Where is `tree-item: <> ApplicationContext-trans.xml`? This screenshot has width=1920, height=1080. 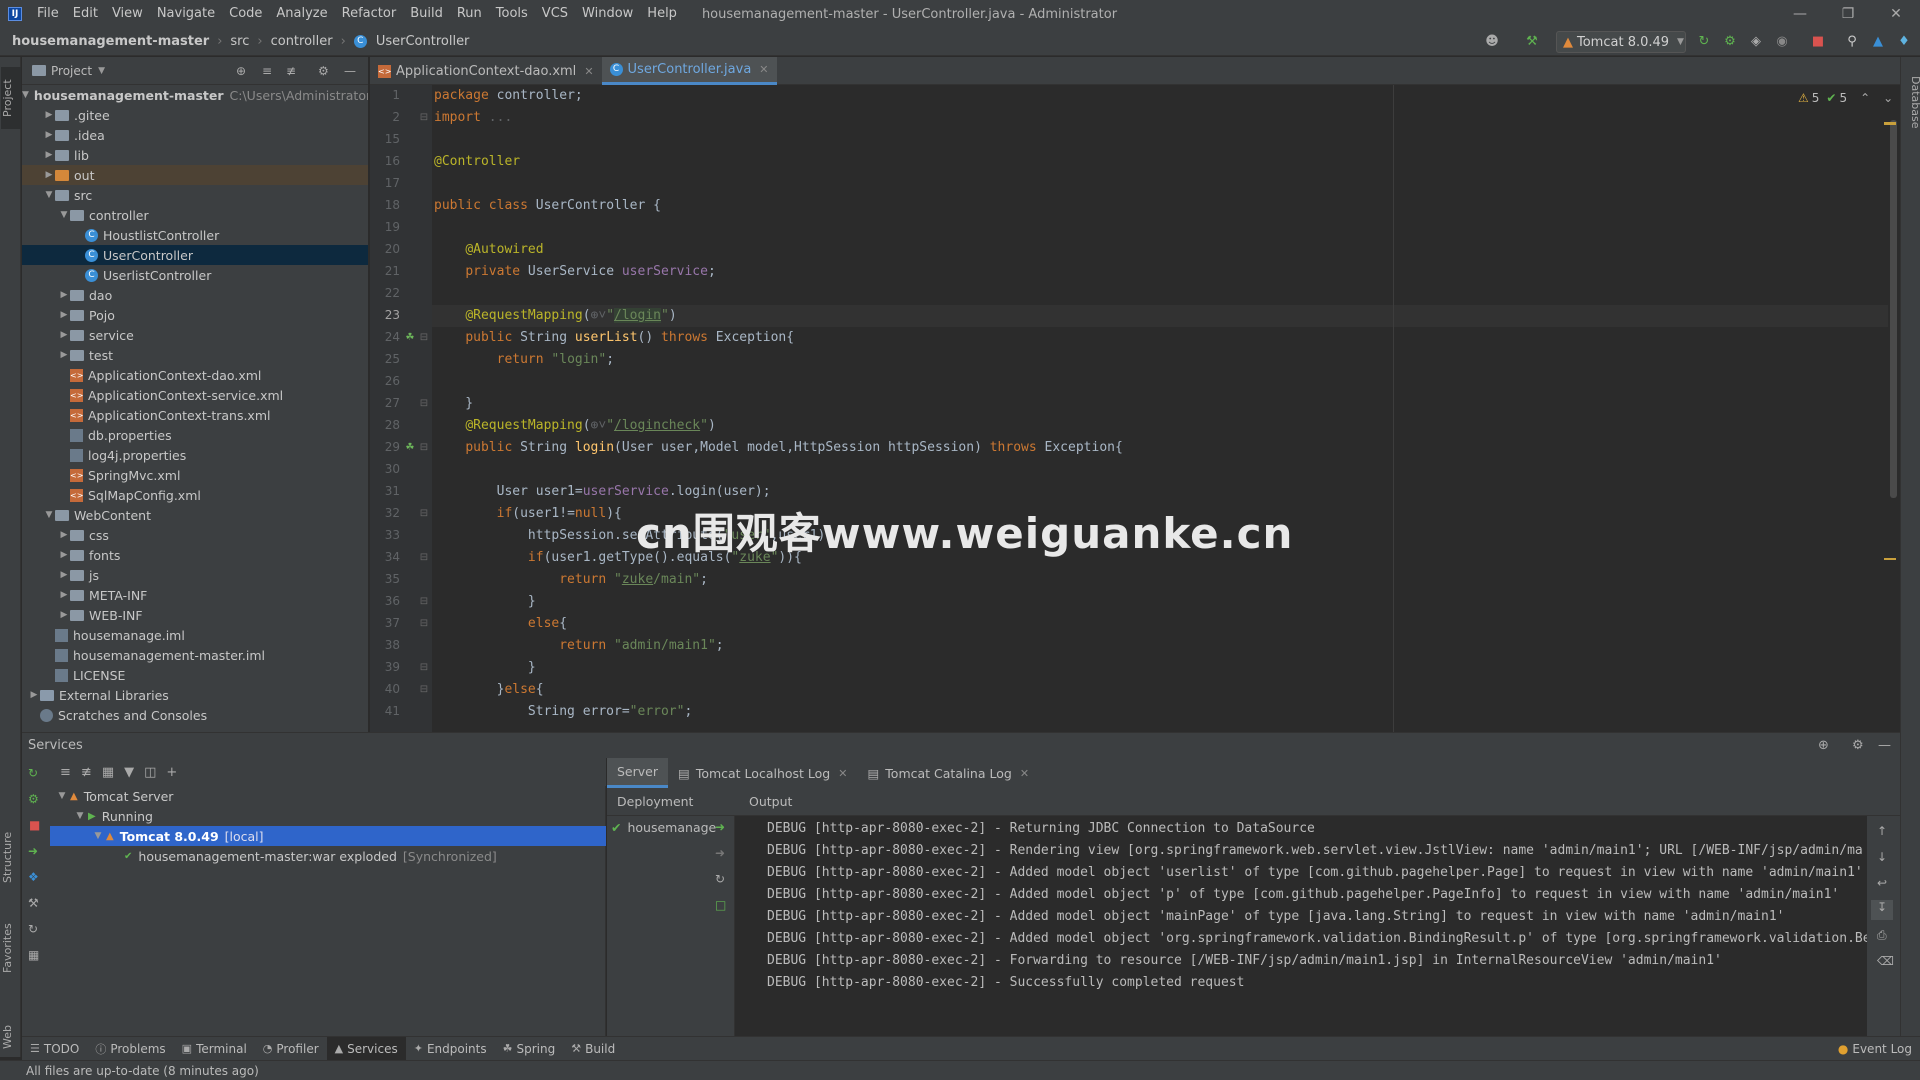 tree-item: <> ApplicationContext-trans.xml is located at coordinates (195, 415).